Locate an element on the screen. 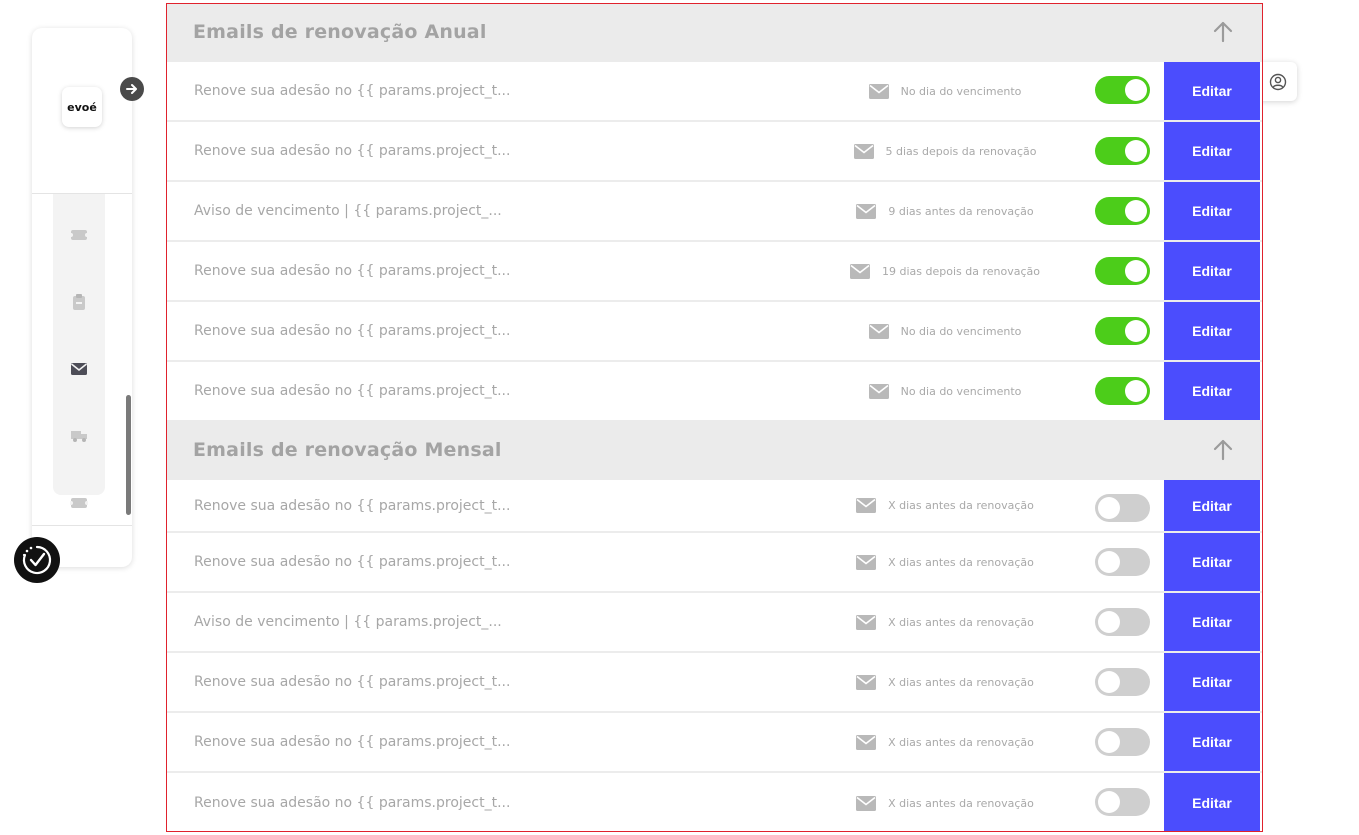  email-schedule: 5 dias depois da renovação is located at coordinates (945, 151).